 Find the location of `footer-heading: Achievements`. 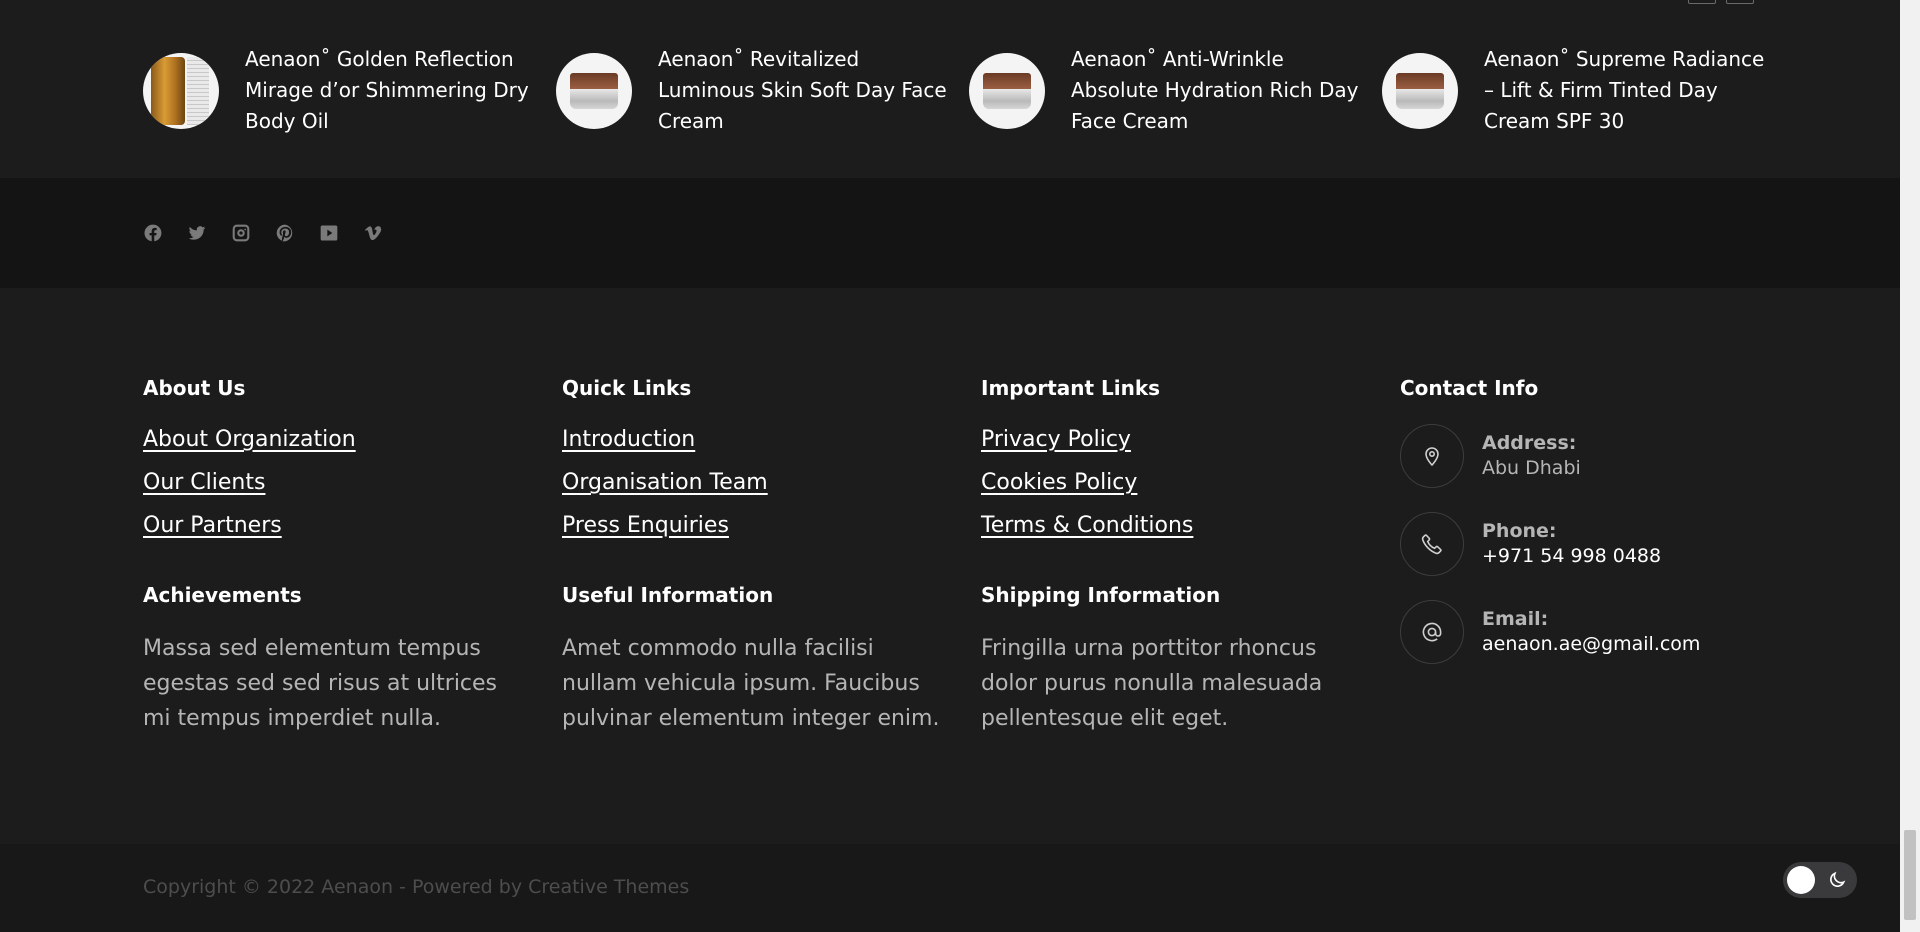

footer-heading: Achievements is located at coordinates (222, 595).